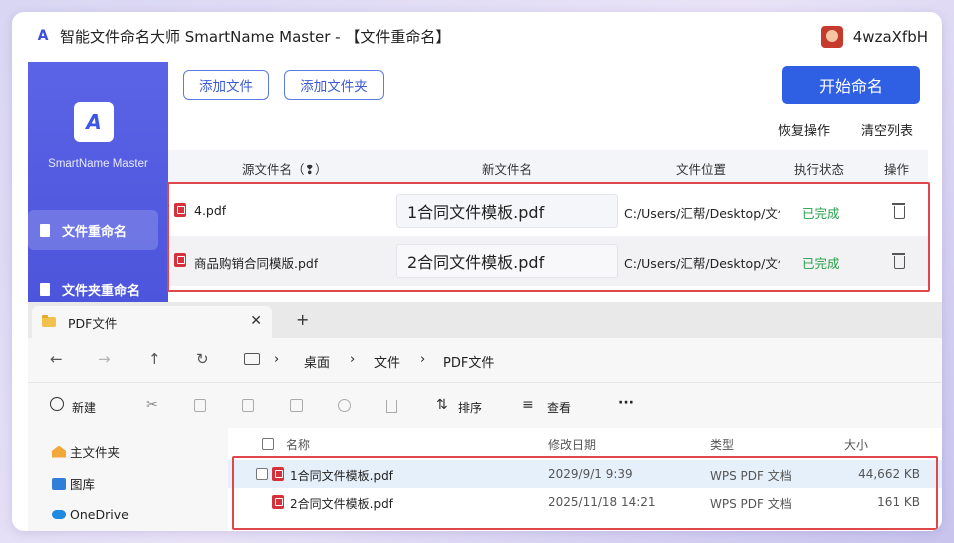  I want to click on explorer-nav-bar: ← → ↑ ↻ › 桌面 › 文件 › PDF文件, so click(485, 360).